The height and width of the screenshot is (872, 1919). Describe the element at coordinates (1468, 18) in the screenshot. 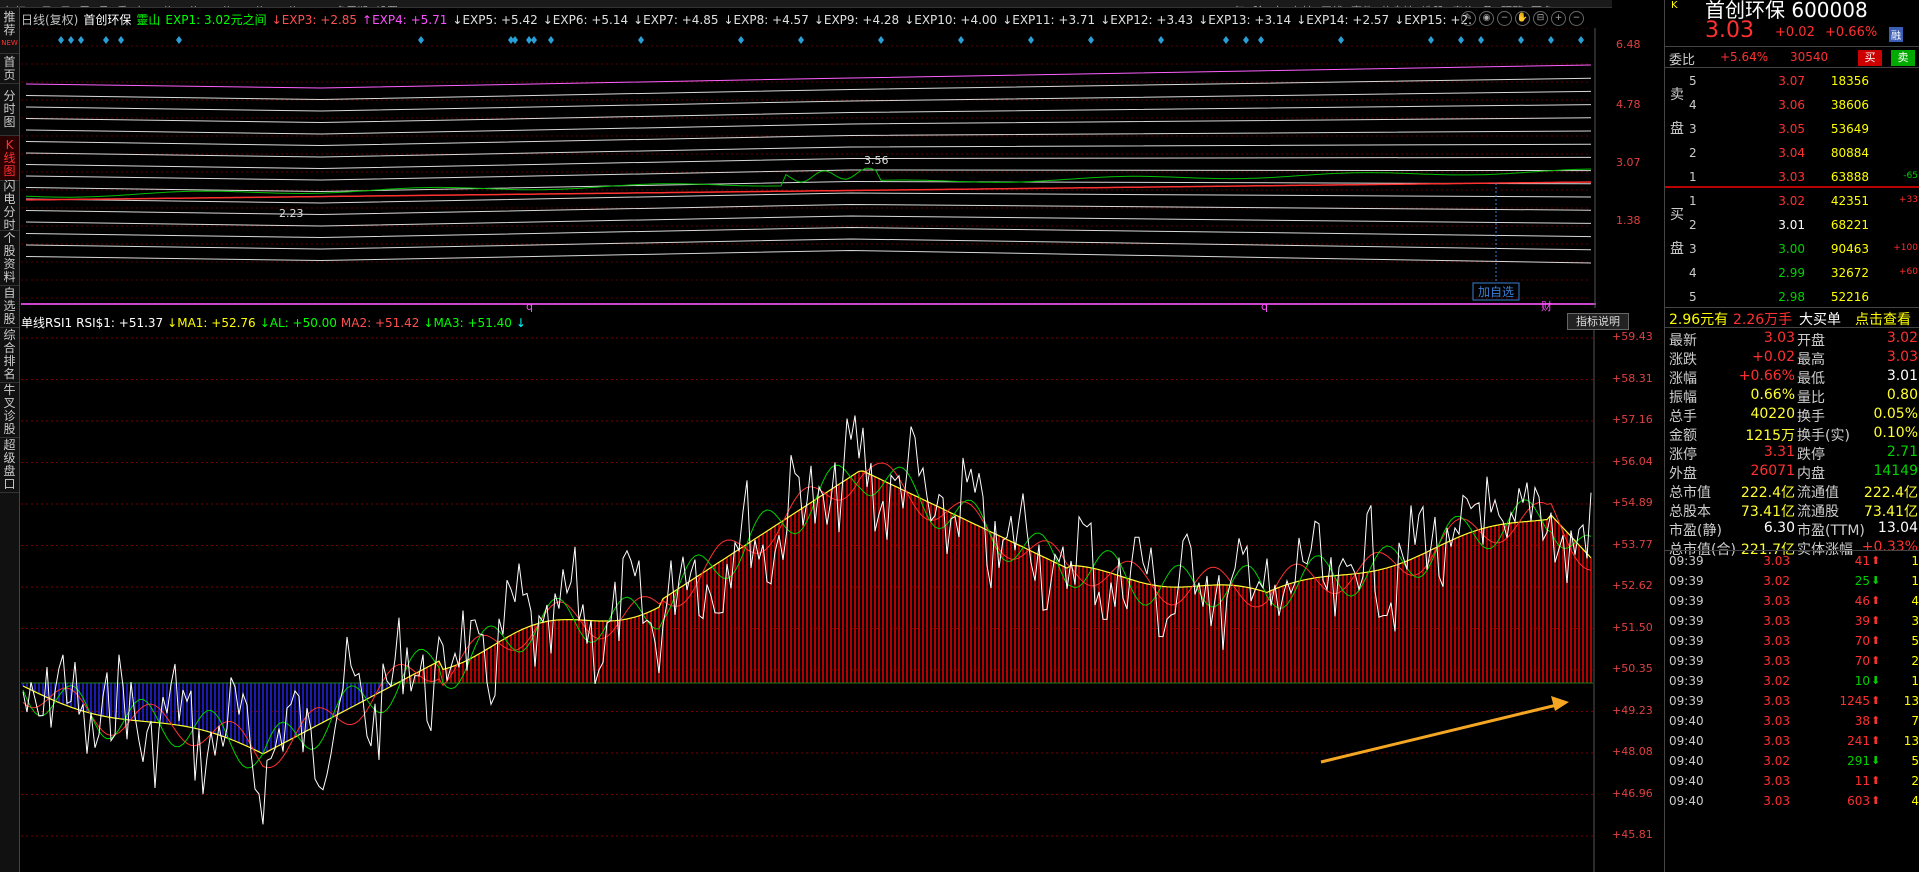

I see `pen-icon: ✎` at that location.